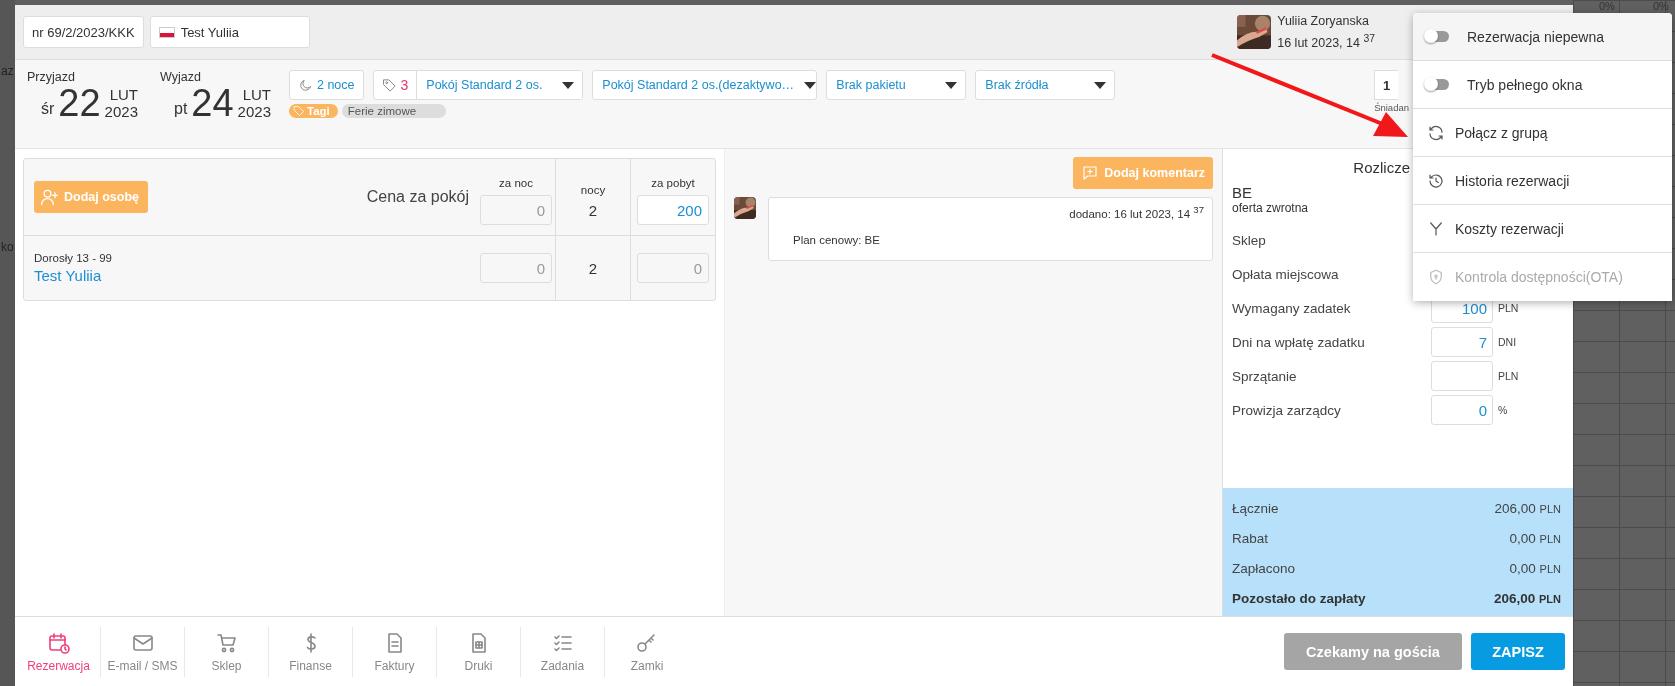  I want to click on total-label: Pozostało do zapłaty, so click(1299, 598).